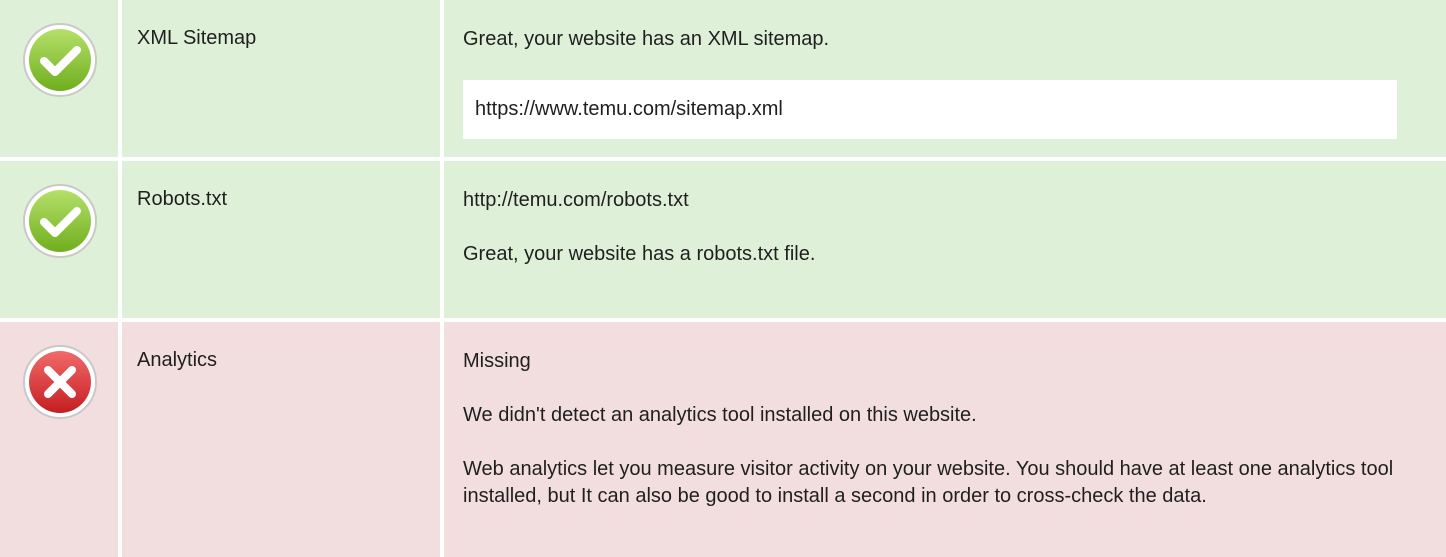 This screenshot has width=1446, height=557. I want to click on check-message: Great, your website has an XML sitemap., so click(646, 39).